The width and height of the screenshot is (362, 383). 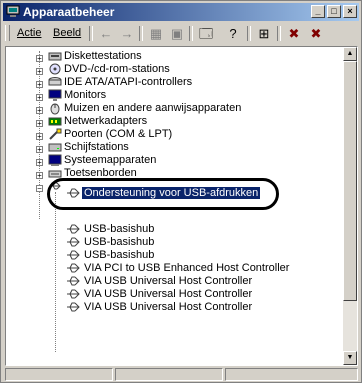 What do you see at coordinates (128, 82) in the screenshot?
I see `tree-item-ide: IDE ATA/ATAPI-controllers` at bounding box center [128, 82].